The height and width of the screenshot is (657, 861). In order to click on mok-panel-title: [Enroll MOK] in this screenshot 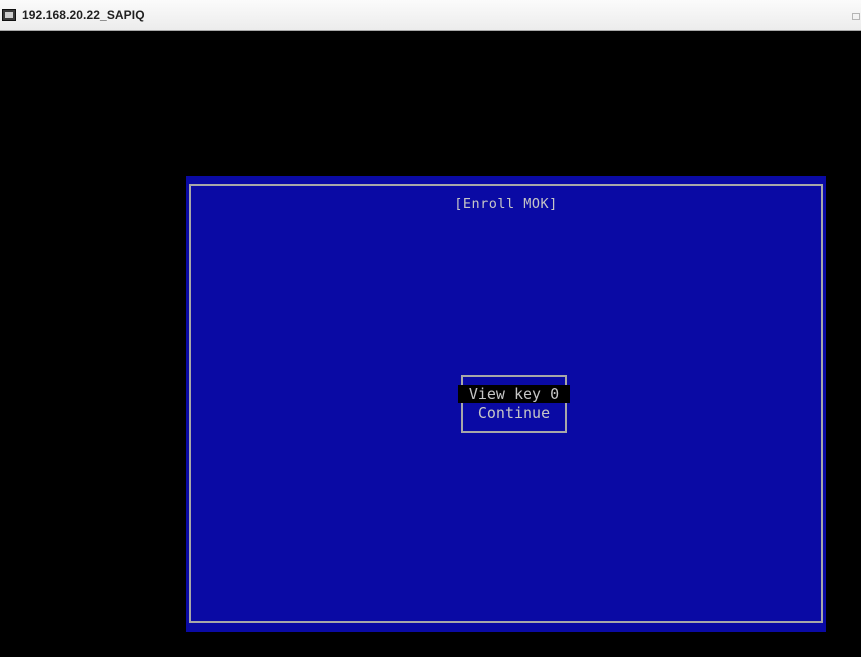, I will do `click(506, 204)`.